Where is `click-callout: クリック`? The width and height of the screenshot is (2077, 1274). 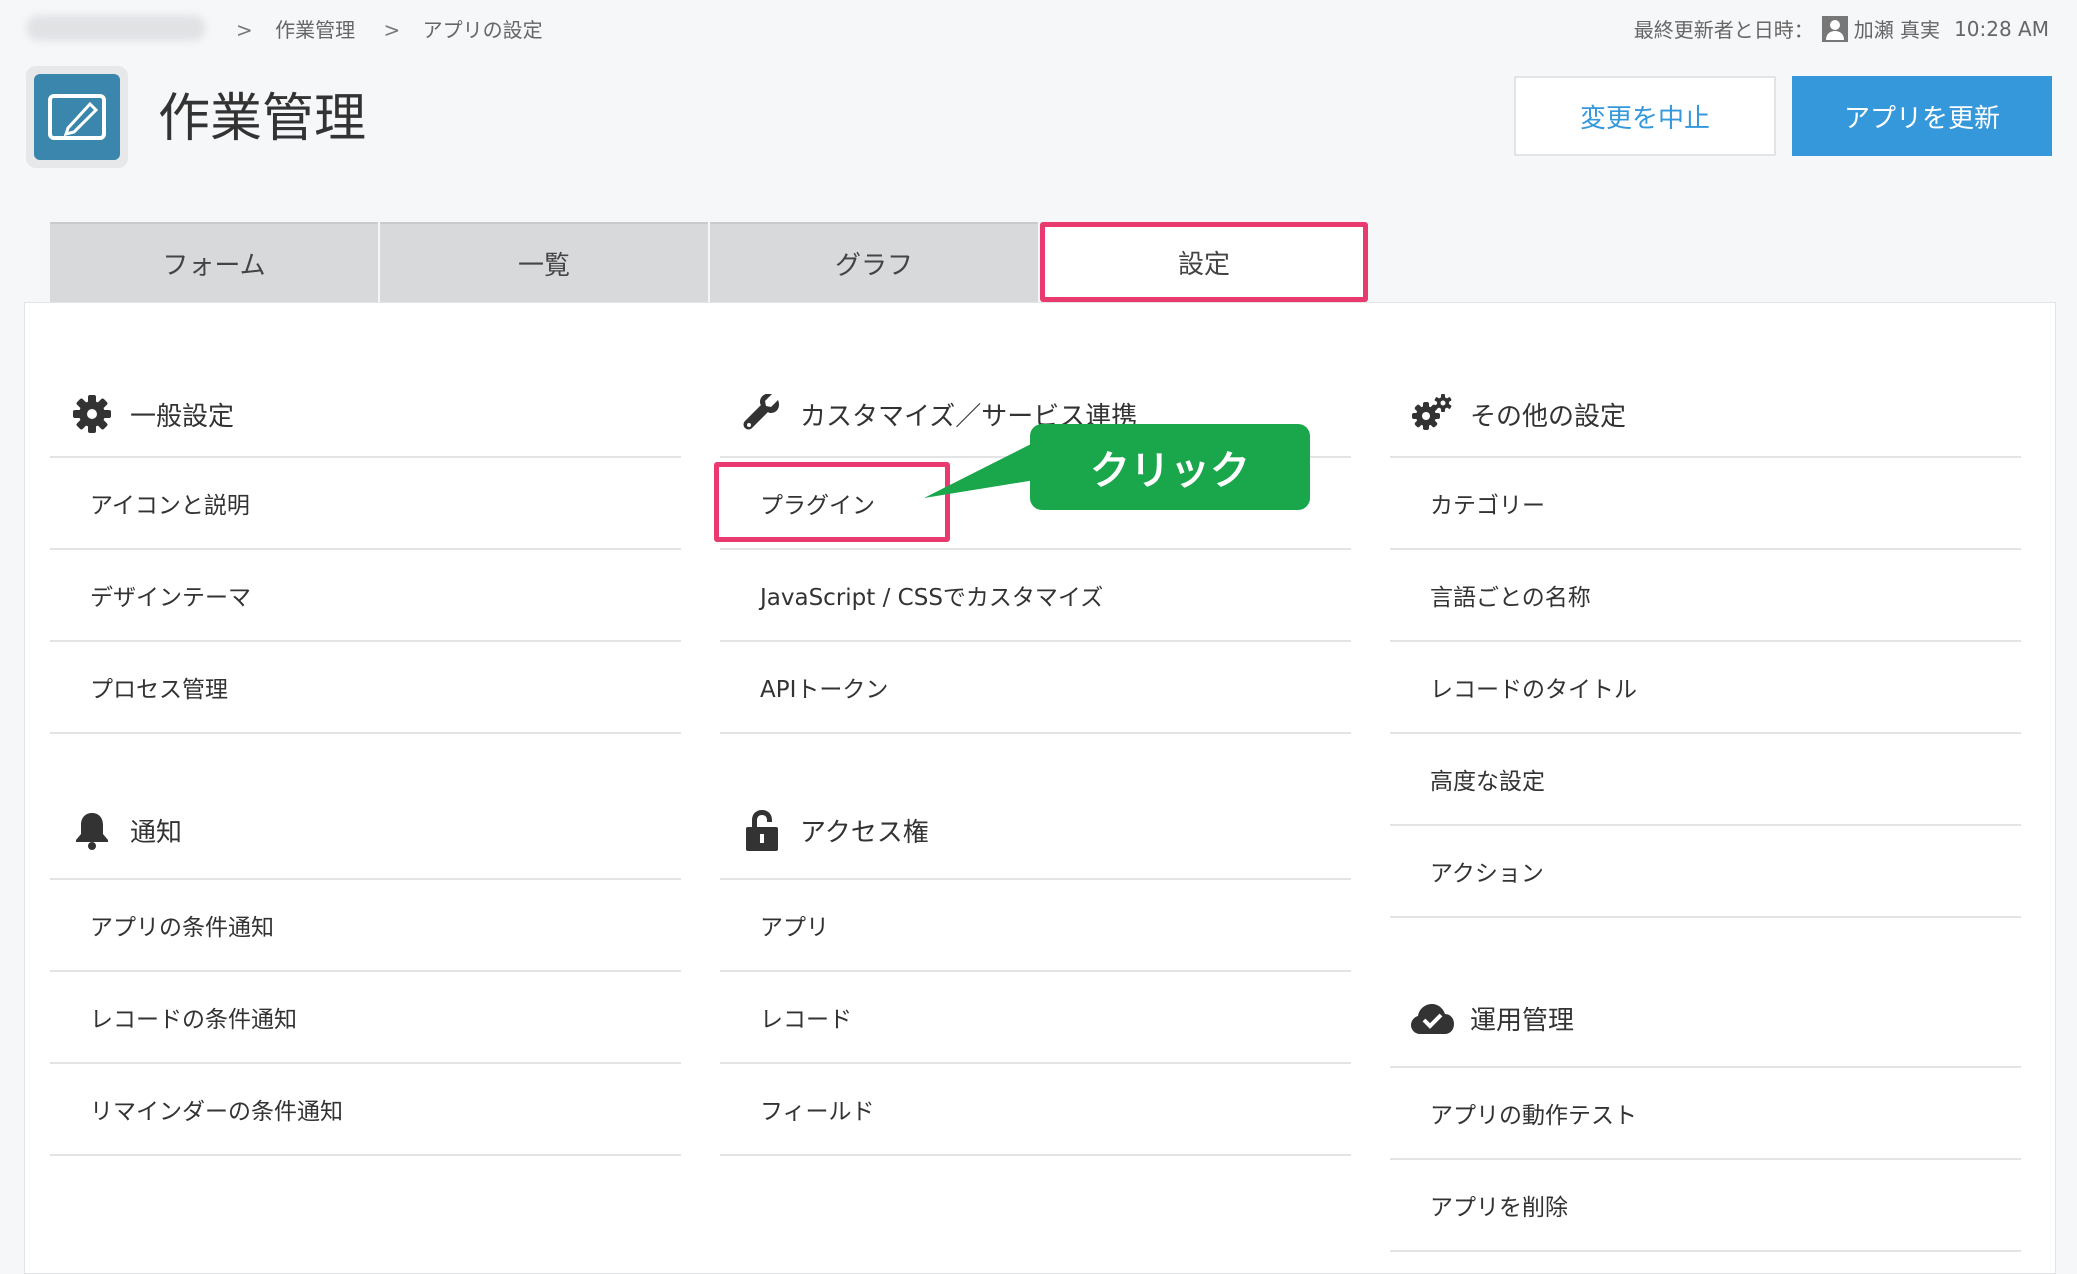 click-callout: クリック is located at coordinates (1170, 467).